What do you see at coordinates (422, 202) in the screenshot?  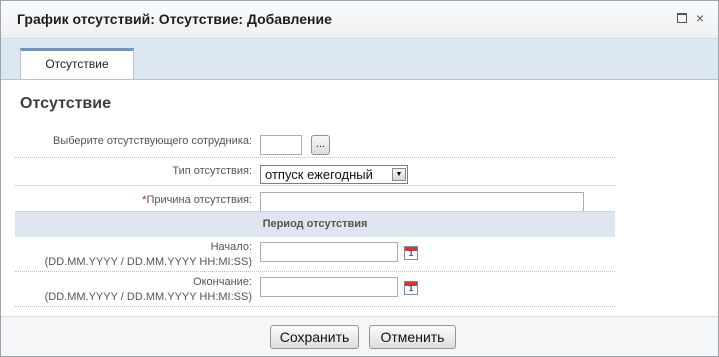 I see `reason-input` at bounding box center [422, 202].